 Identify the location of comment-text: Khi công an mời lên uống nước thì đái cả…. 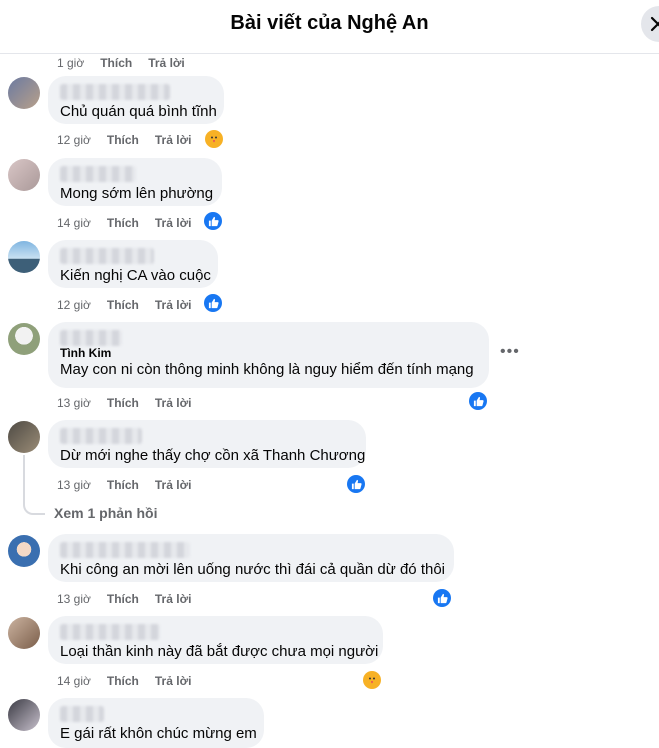
(252, 569).